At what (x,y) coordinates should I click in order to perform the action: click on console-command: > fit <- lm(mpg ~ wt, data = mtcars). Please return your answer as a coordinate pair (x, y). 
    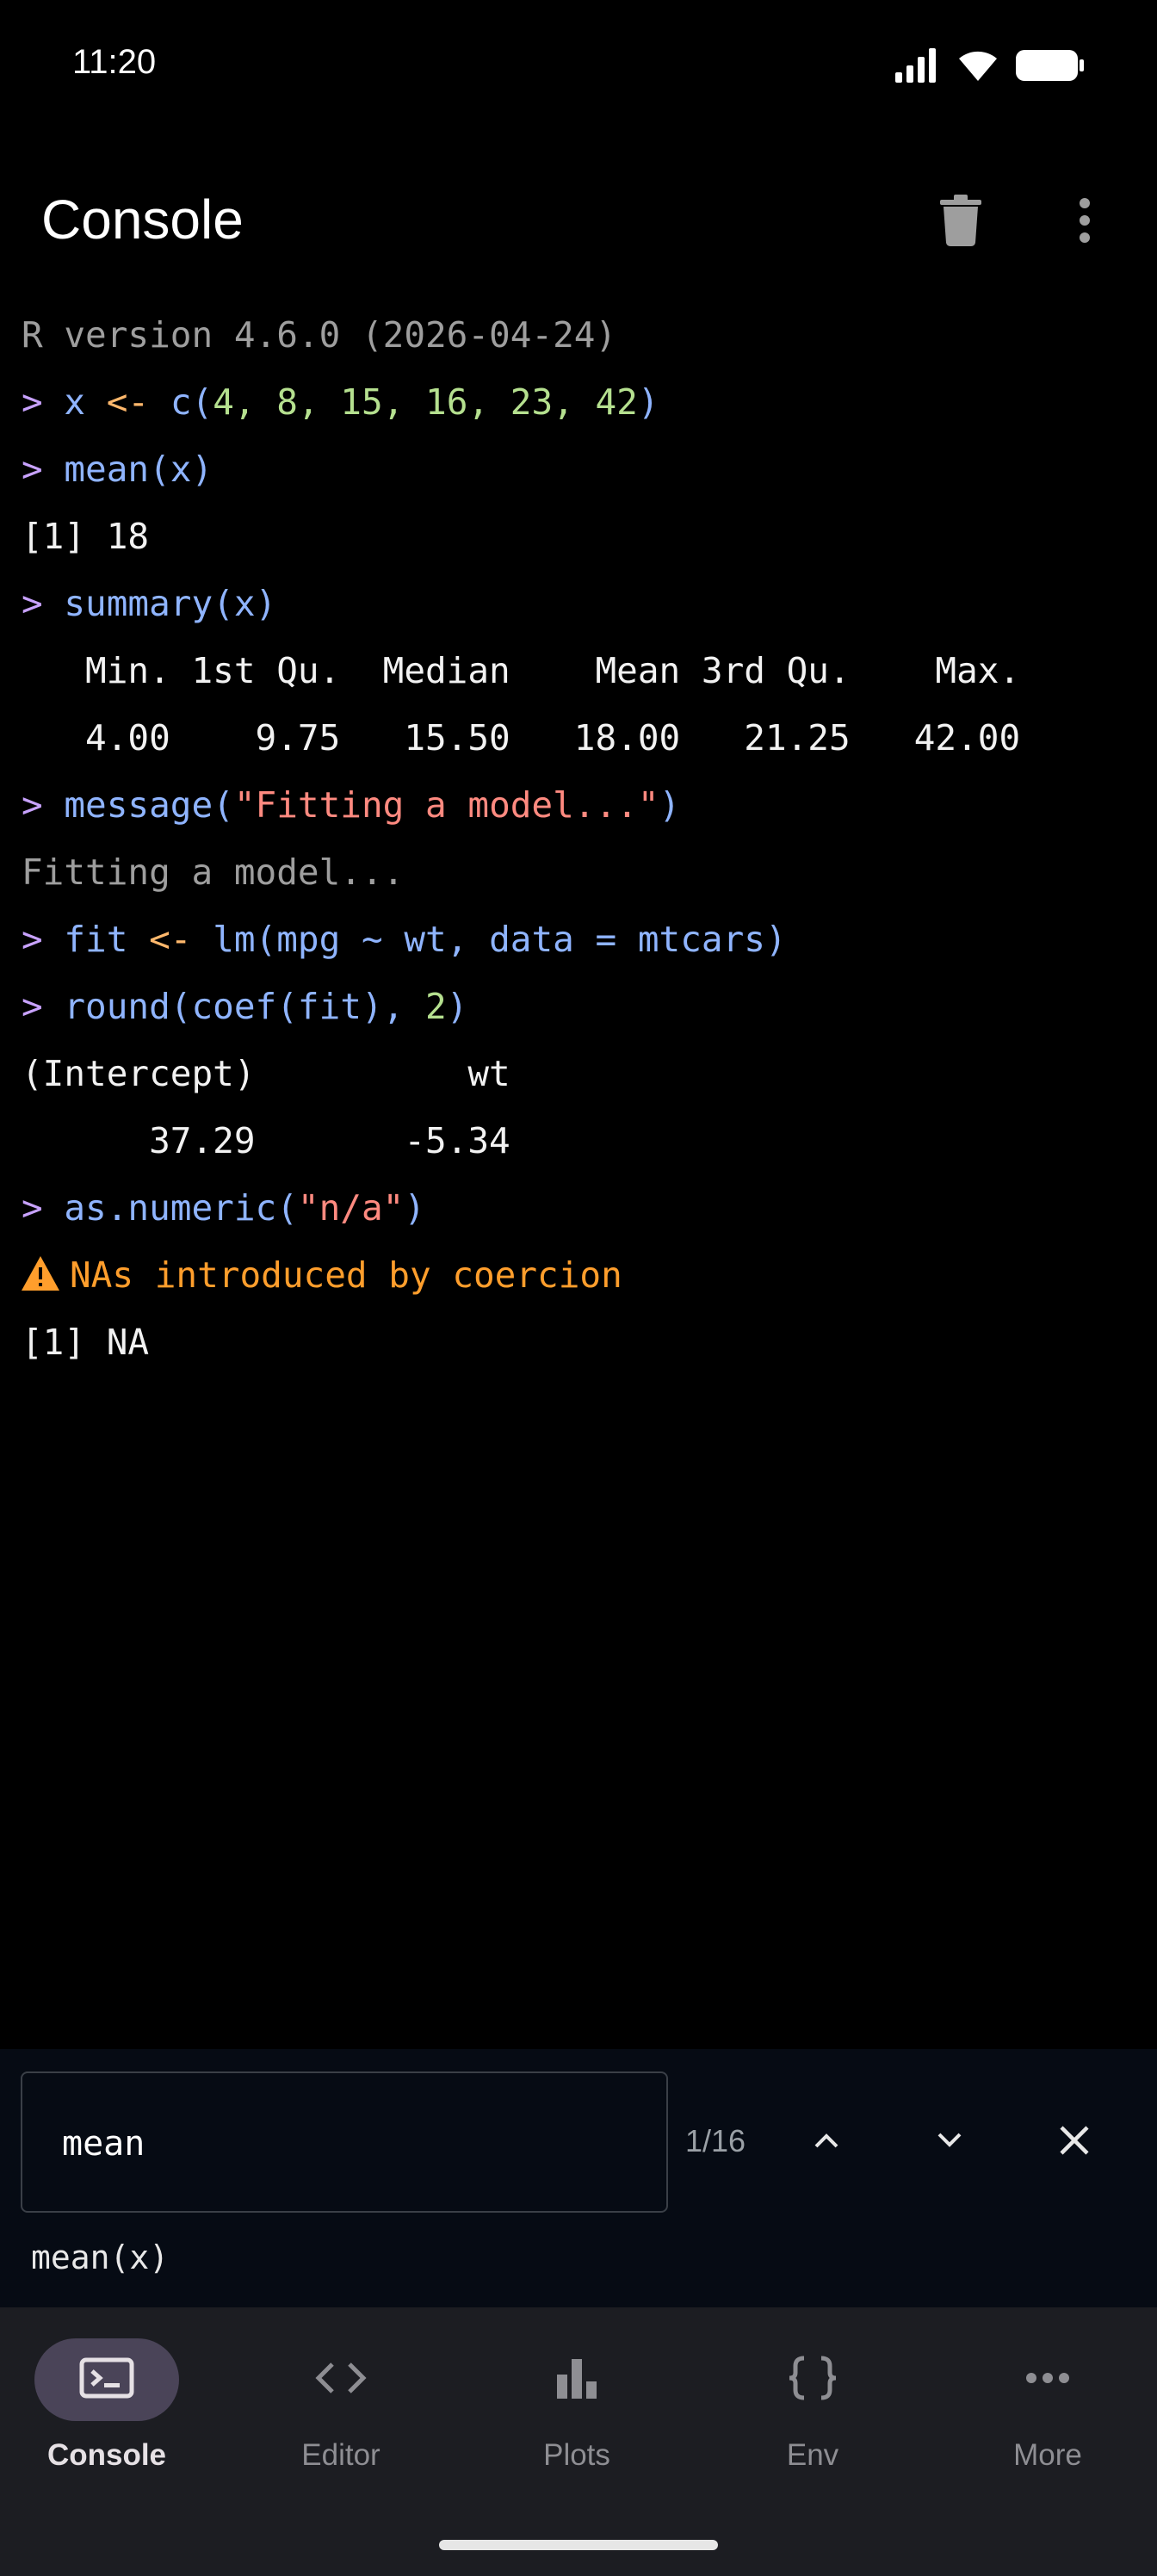
    Looking at the image, I should click on (404, 939).